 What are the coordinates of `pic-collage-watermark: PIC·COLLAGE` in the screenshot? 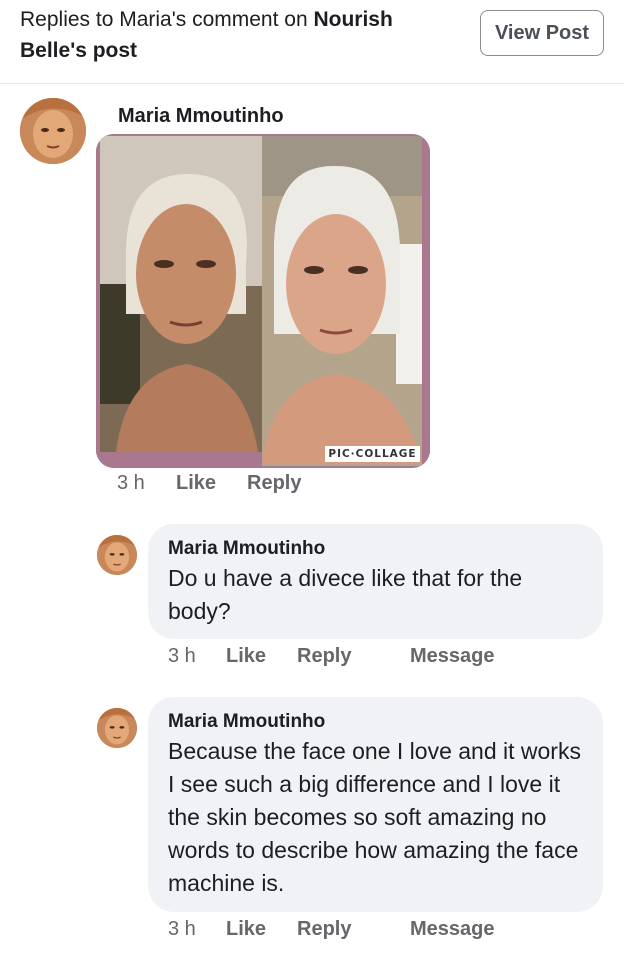 It's located at (372, 454).